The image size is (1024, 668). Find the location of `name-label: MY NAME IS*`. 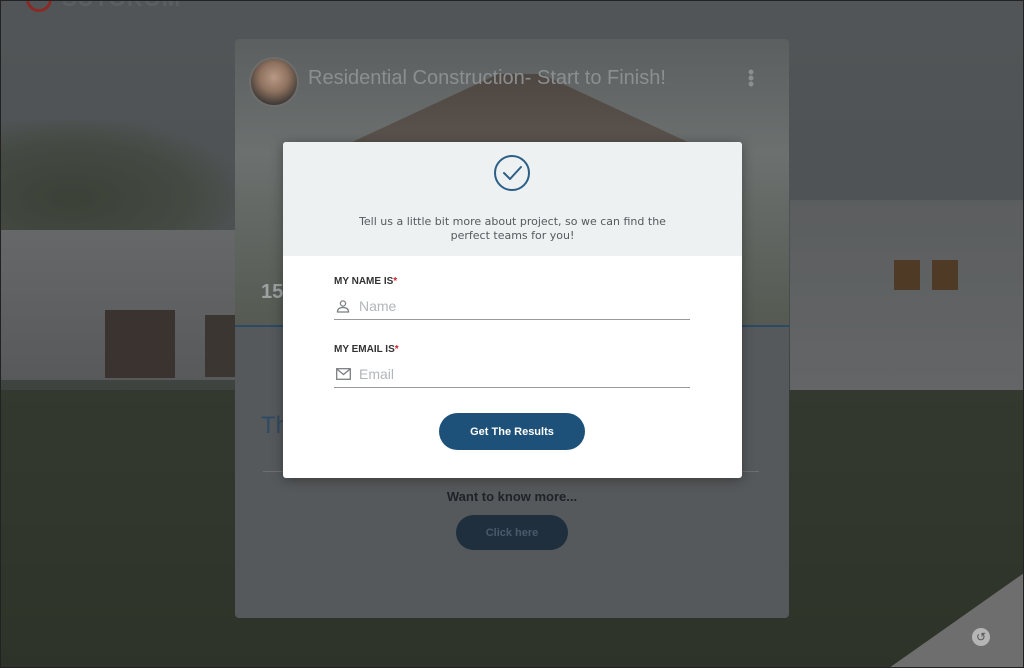

name-label: MY NAME IS* is located at coordinates (366, 281).